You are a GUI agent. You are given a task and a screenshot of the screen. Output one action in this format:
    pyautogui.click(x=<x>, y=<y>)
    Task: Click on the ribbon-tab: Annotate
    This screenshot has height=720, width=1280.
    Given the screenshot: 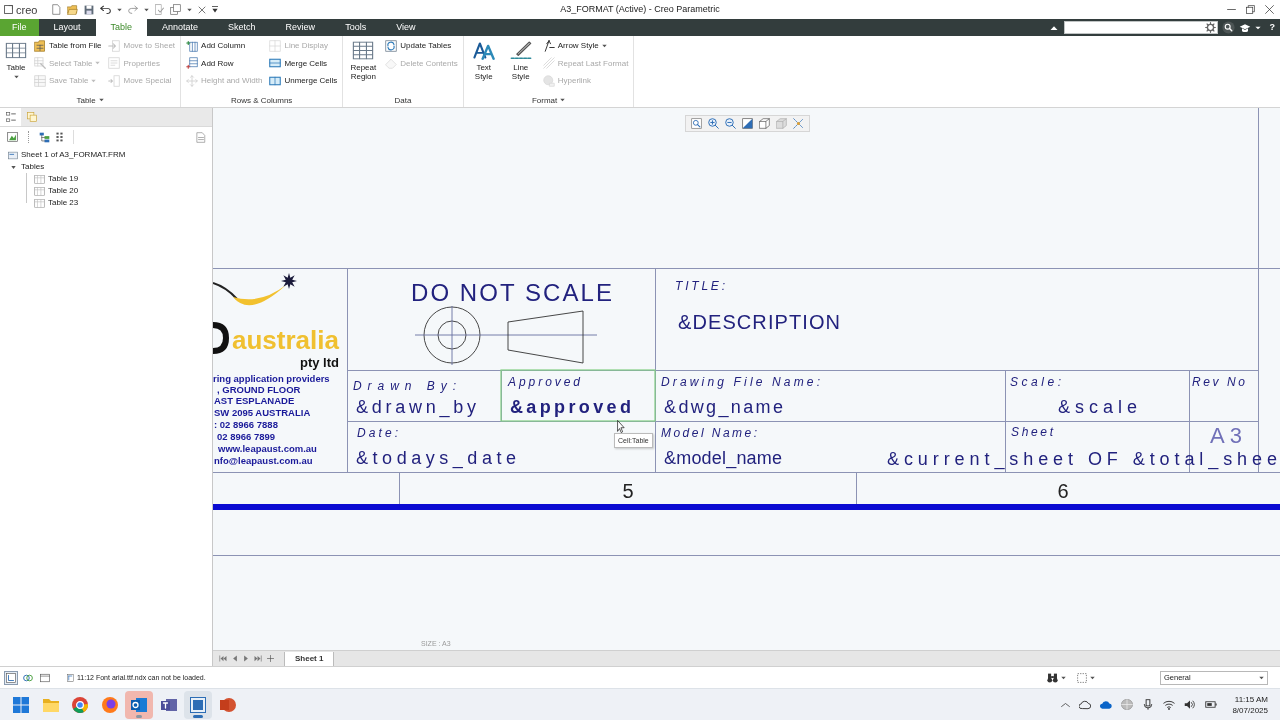 What is the action you would take?
    pyautogui.click(x=180, y=27)
    